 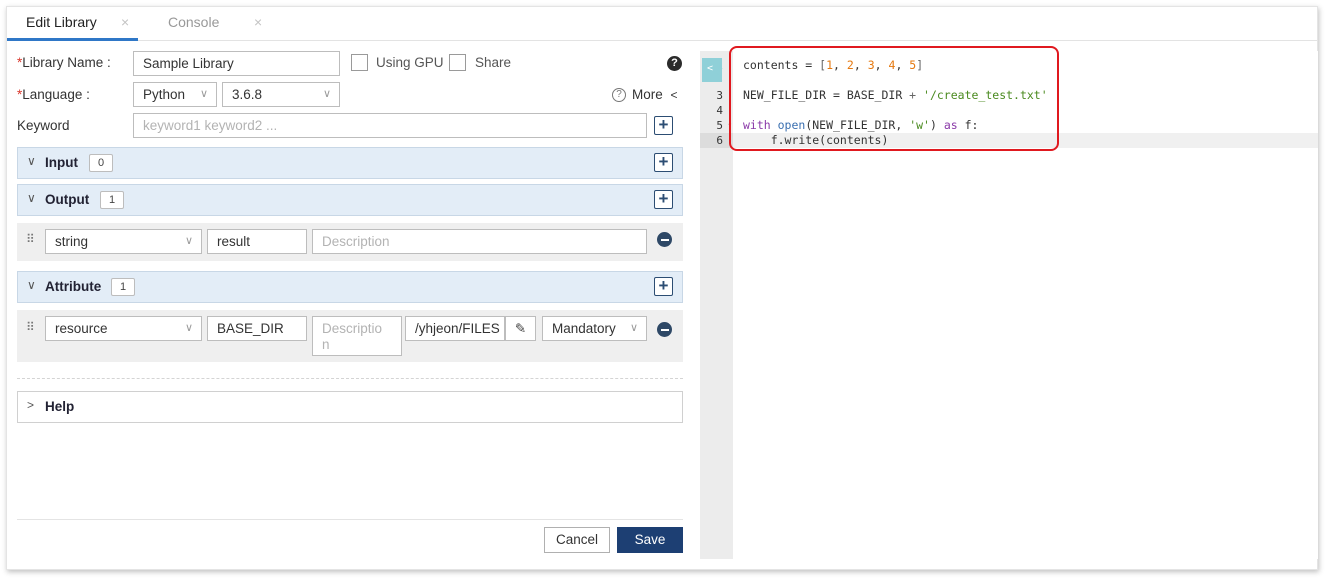 I want to click on library-name-label: *Library Name :, so click(x=64, y=62).